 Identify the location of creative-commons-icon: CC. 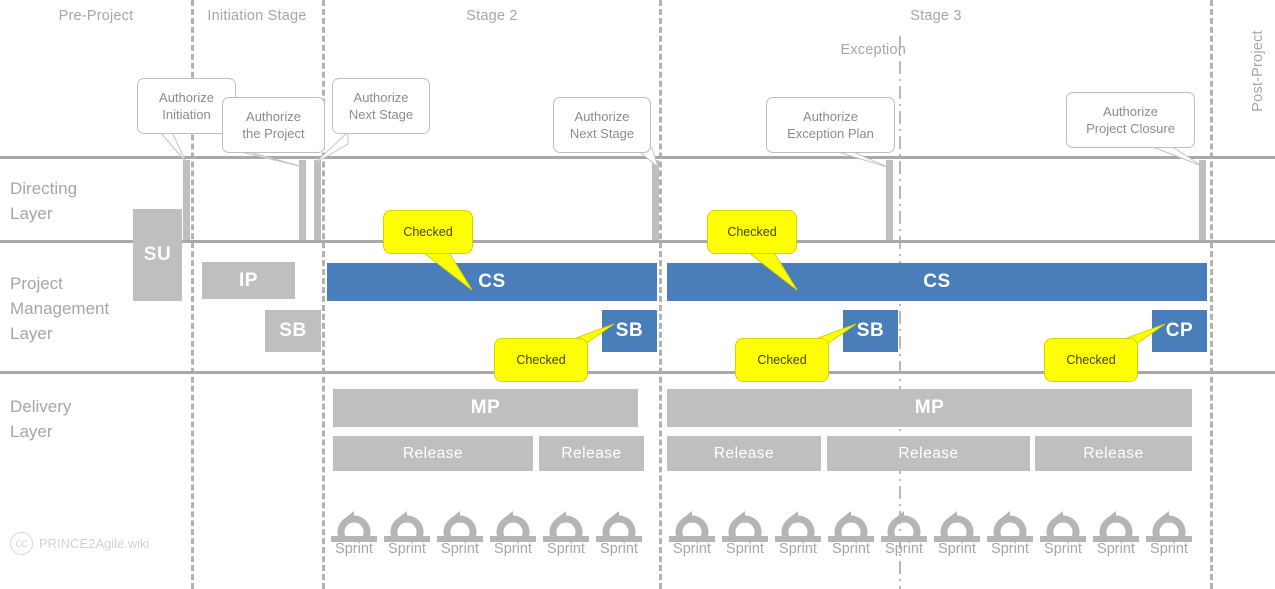
(21, 543).